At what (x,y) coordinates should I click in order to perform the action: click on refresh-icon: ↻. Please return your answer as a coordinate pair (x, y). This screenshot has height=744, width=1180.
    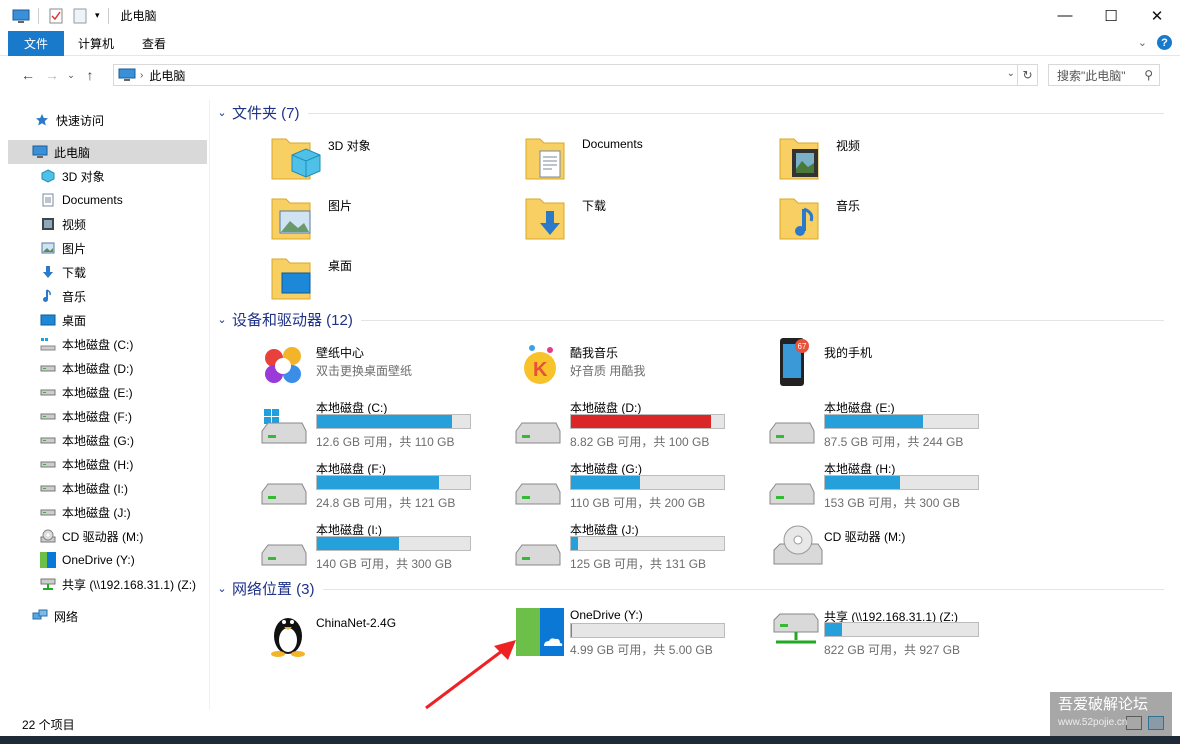
    Looking at the image, I should click on (1027, 75).